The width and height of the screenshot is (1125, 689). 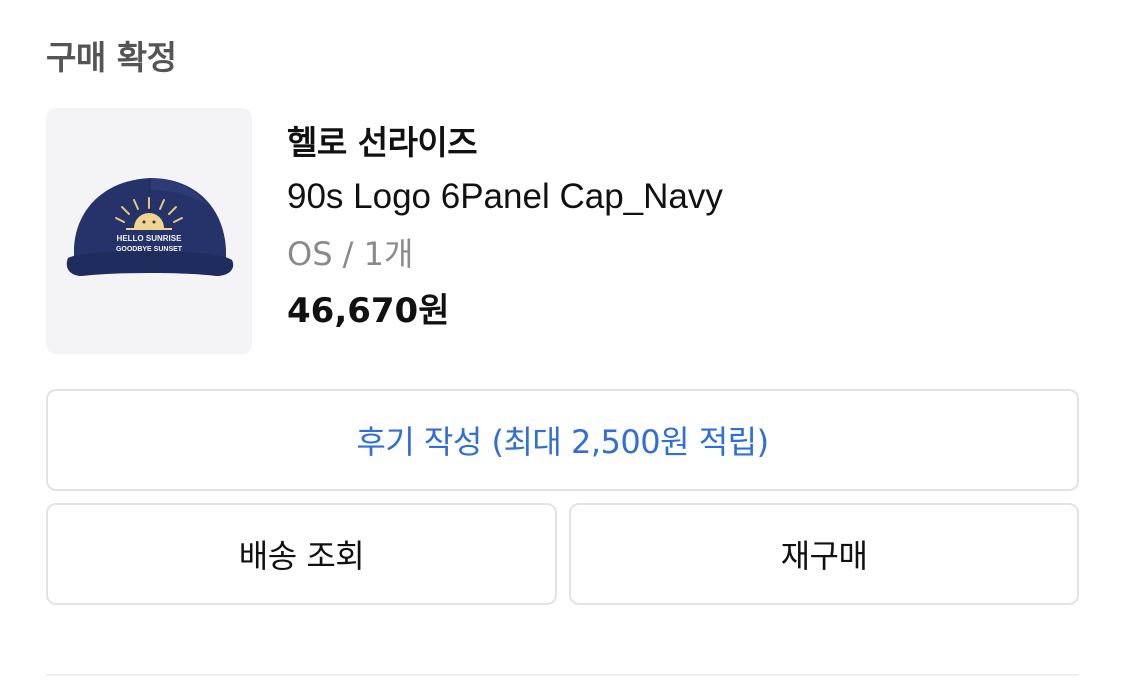 What do you see at coordinates (150, 227) in the screenshot?
I see `cap-illustration: HELLO SUNRISE GOODBYE SUNSET` at bounding box center [150, 227].